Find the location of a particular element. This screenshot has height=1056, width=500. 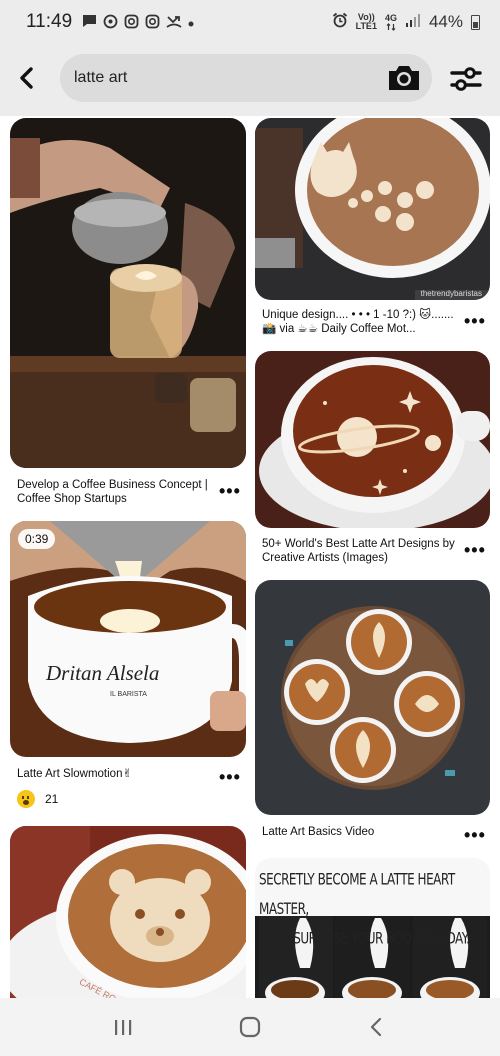

recent-apps-icon is located at coordinates (123, 1027).